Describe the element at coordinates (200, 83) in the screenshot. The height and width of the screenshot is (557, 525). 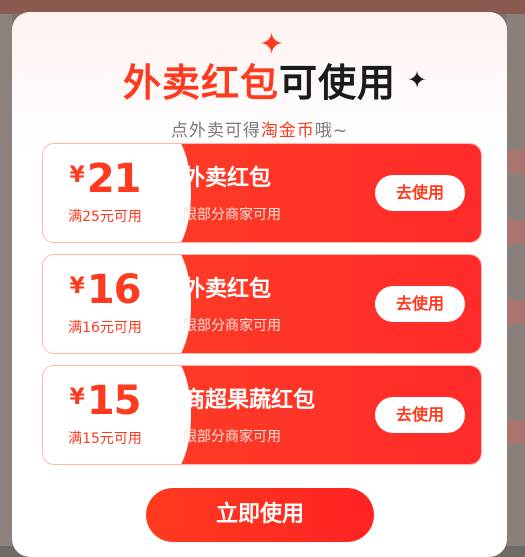
I see `modal-title-red: 外卖红包` at that location.